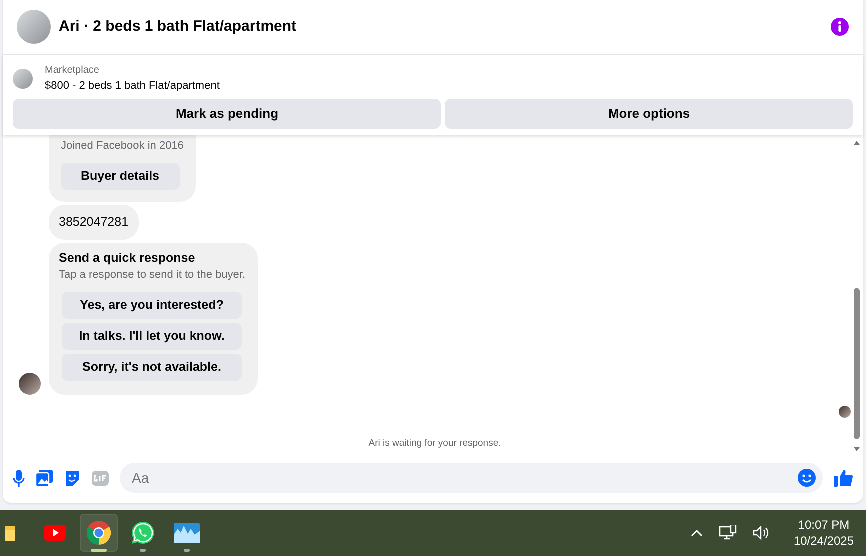 This screenshot has height=556, width=866. Describe the element at coordinates (152, 367) in the screenshot. I see `quick-response-option: Sorry, it's not available.` at that location.